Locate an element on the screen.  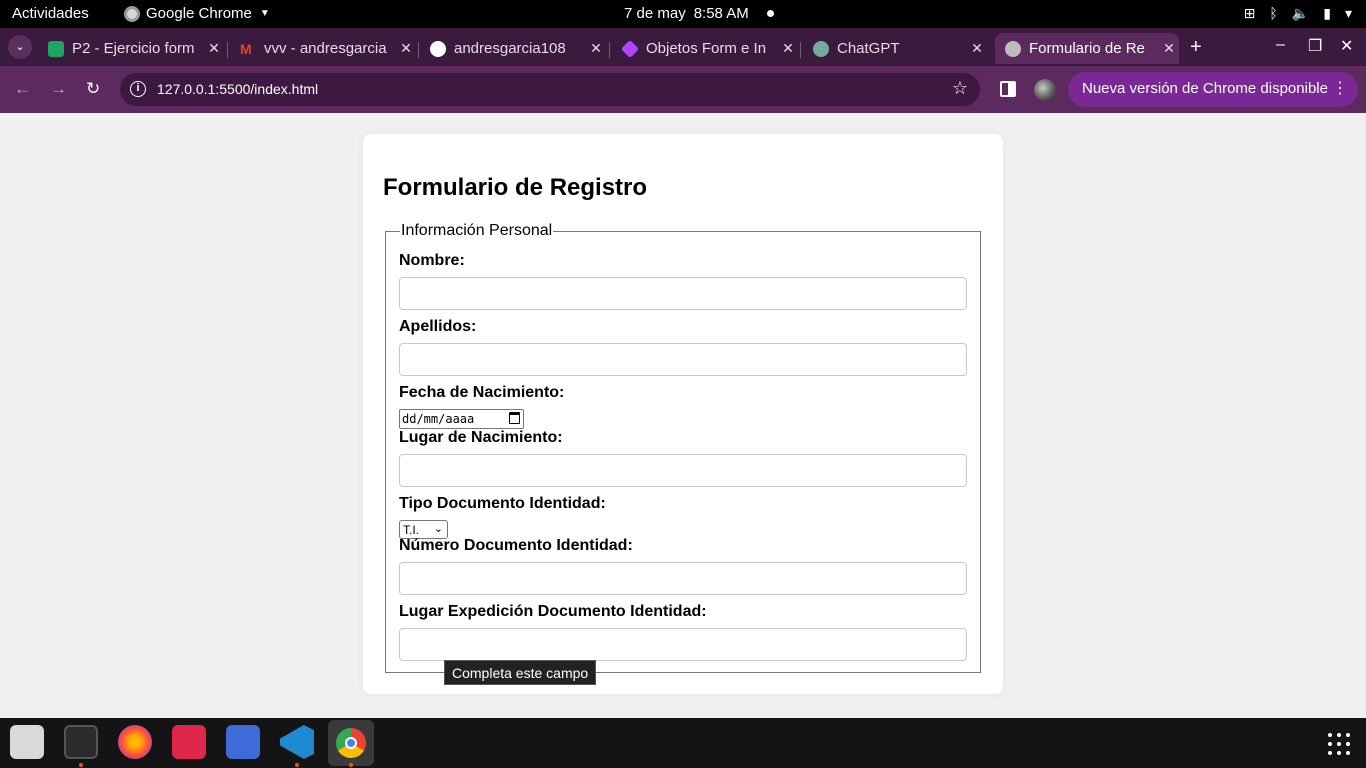
tab-title: Formulario de Re is located at coordinates (1087, 48).